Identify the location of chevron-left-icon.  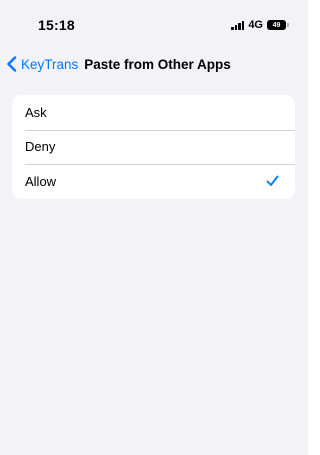
(12, 64).